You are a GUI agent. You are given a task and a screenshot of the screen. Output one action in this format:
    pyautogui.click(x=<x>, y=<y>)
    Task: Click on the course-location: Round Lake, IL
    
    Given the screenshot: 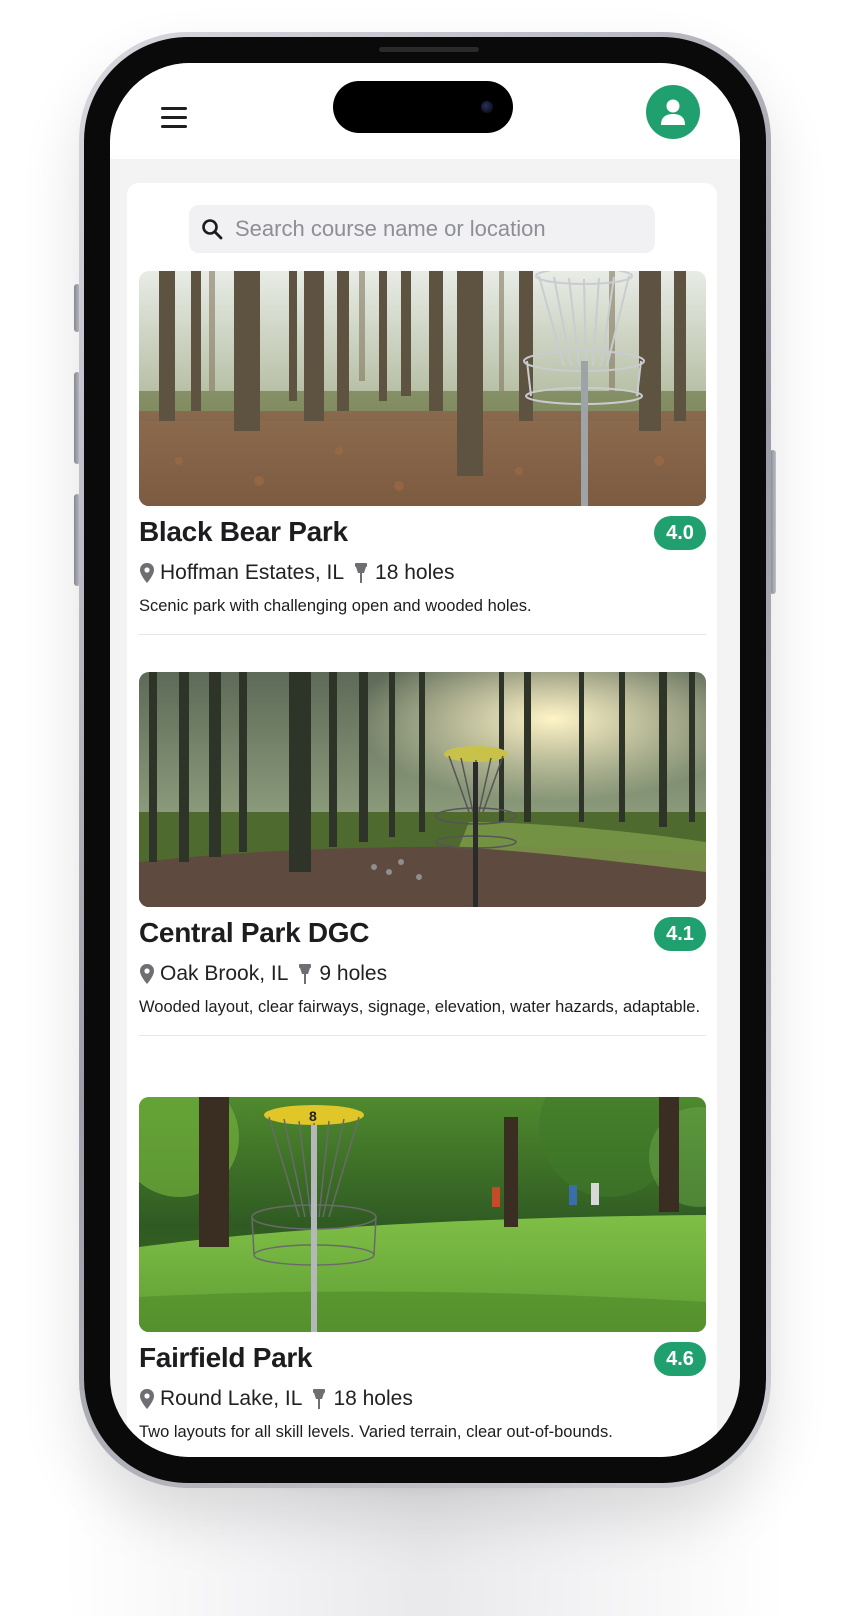 What is the action you would take?
    pyautogui.click(x=231, y=1398)
    